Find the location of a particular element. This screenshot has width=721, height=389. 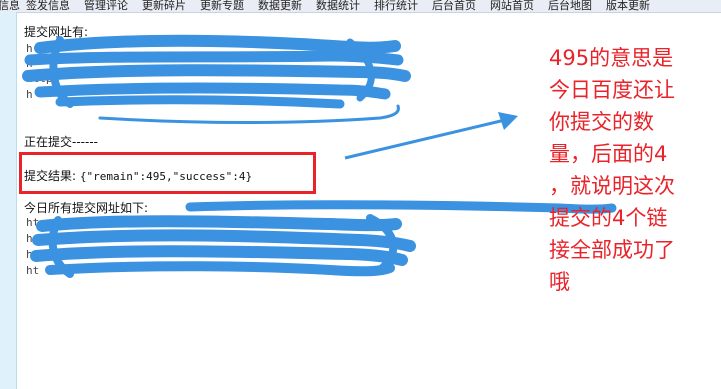

annotation-line-6: 提交的4个链 is located at coordinates (608, 218).